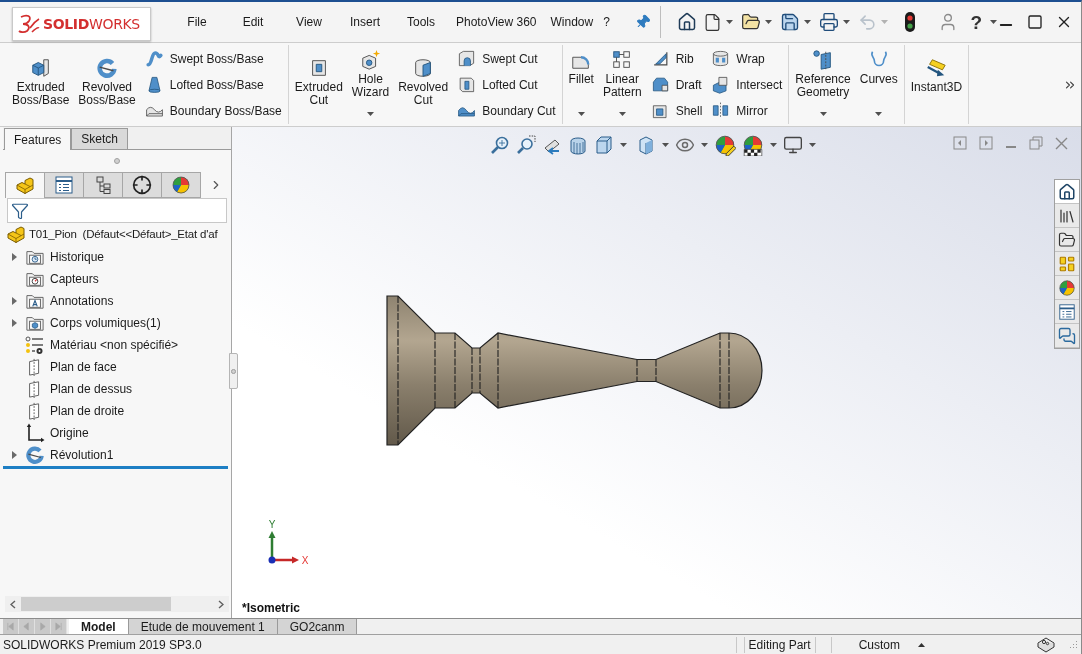 Image resolution: width=1082 pixels, height=654 pixels. I want to click on ribbon-tool-button: Extruded Boss/Base, so click(41, 84).